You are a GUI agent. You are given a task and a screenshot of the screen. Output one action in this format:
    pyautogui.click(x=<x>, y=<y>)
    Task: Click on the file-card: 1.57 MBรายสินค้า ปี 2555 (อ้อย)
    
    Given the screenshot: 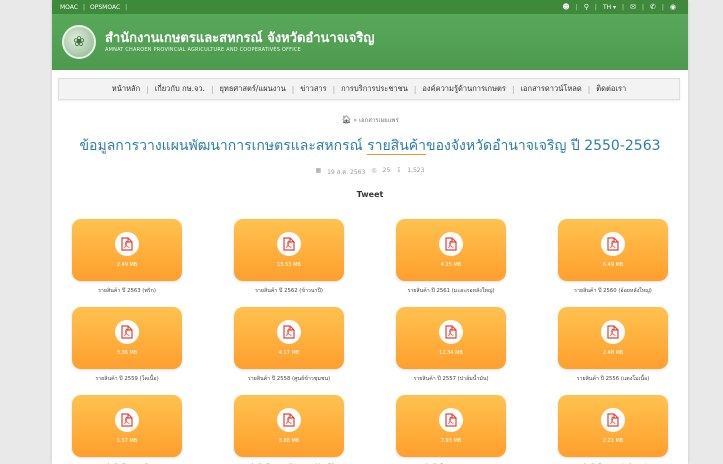 What is the action you would take?
    pyautogui.click(x=127, y=429)
    